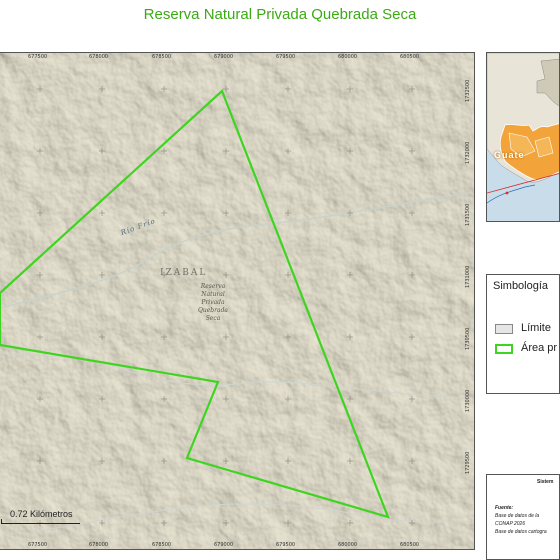  What do you see at coordinates (213, 286) in the screenshot?
I see `reserve-label-line: Reserva` at bounding box center [213, 286].